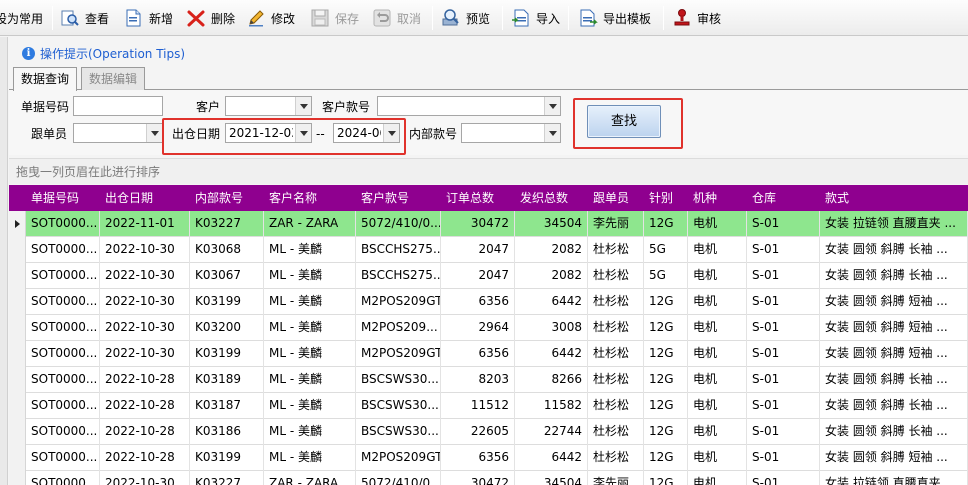 This screenshot has height=485, width=968. Describe the element at coordinates (478, 198) in the screenshot. I see `column-header-order-total: 订单总数` at that location.